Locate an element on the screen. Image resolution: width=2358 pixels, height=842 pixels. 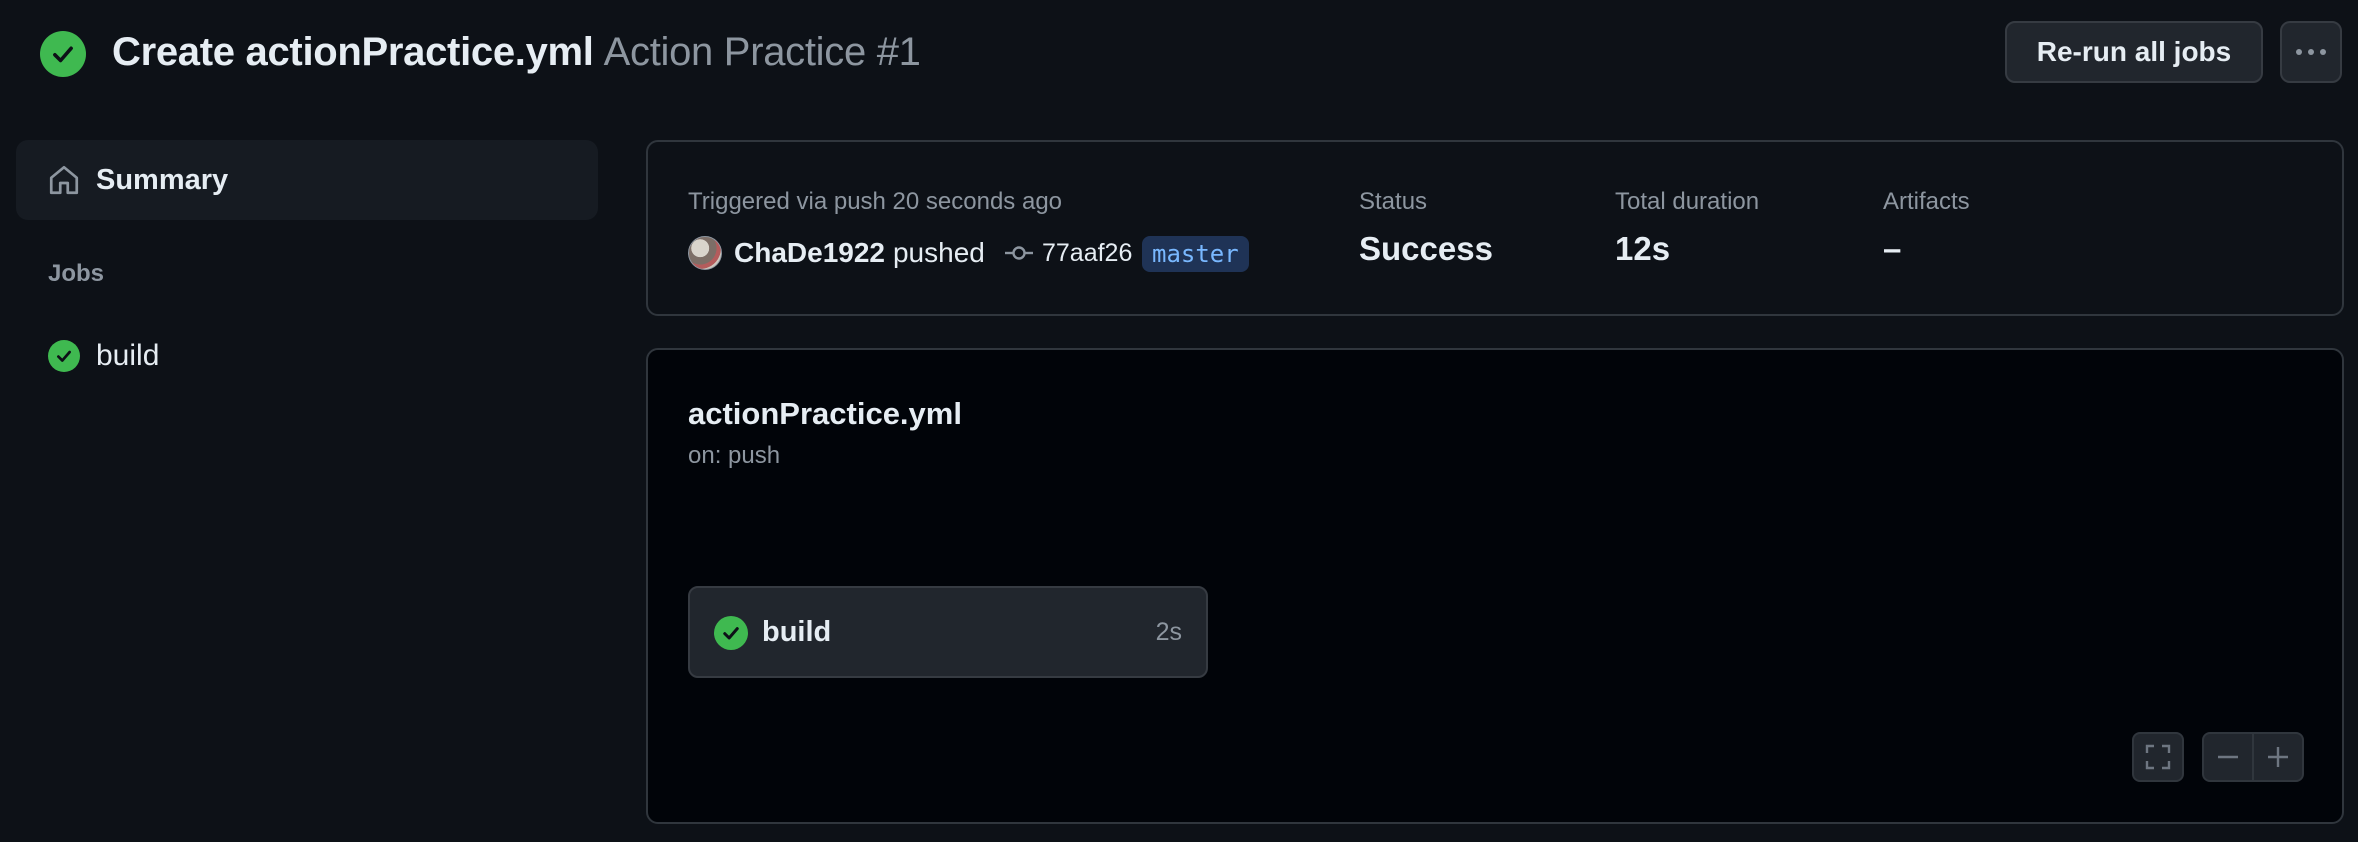
more-options-button is located at coordinates (2311, 52).